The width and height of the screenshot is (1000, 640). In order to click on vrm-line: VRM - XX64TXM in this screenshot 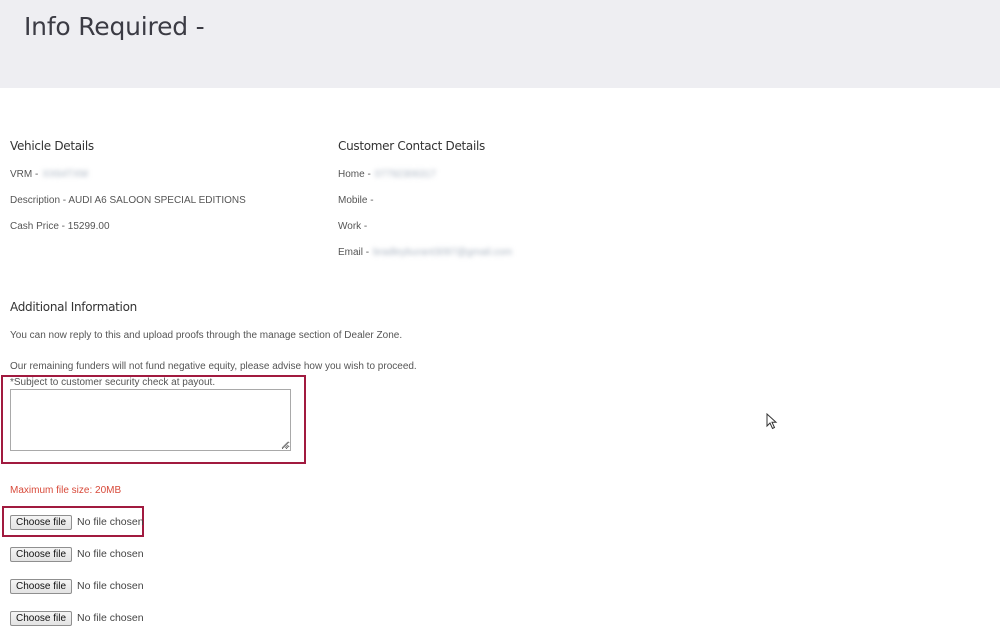, I will do `click(49, 174)`.